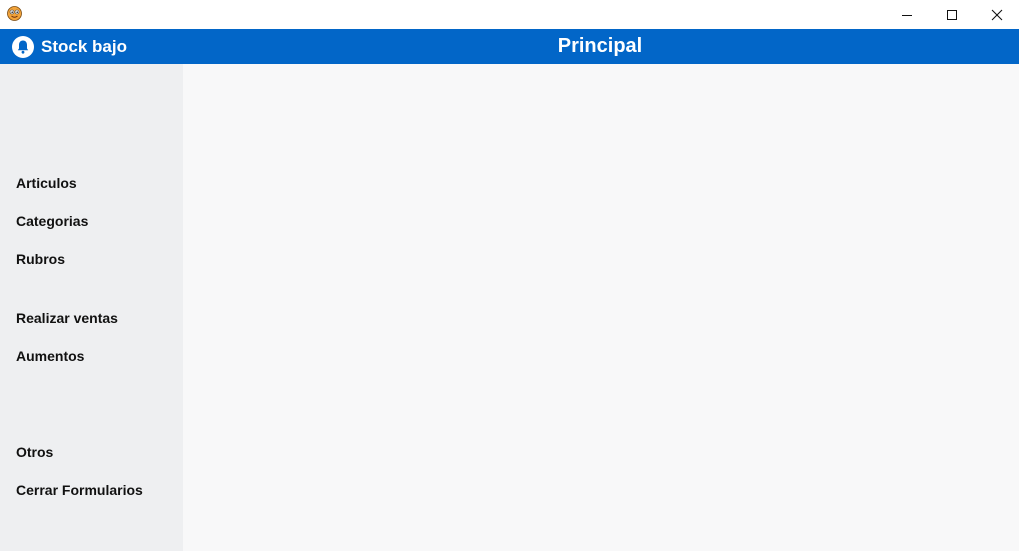 The width and height of the screenshot is (1019, 551). I want to click on minimize-icon, so click(907, 15).